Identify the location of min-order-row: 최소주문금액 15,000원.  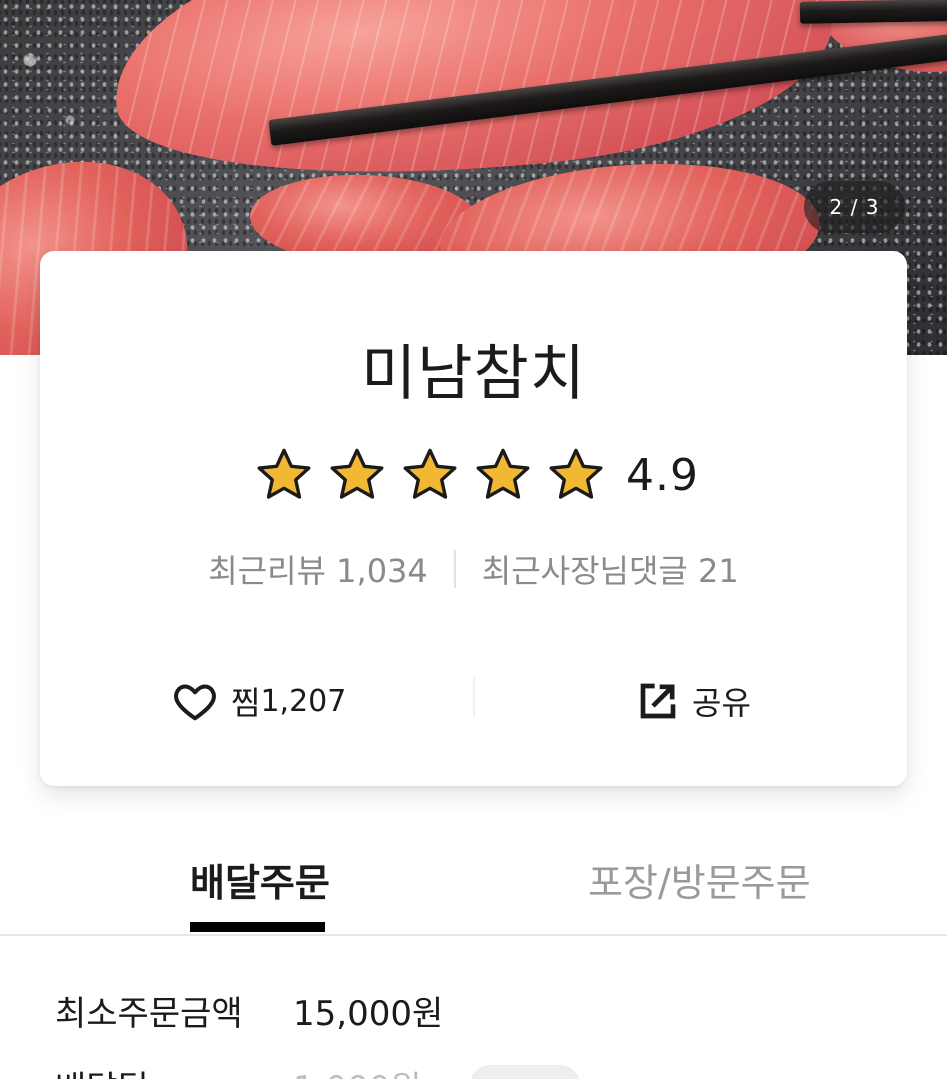
(249, 1010).